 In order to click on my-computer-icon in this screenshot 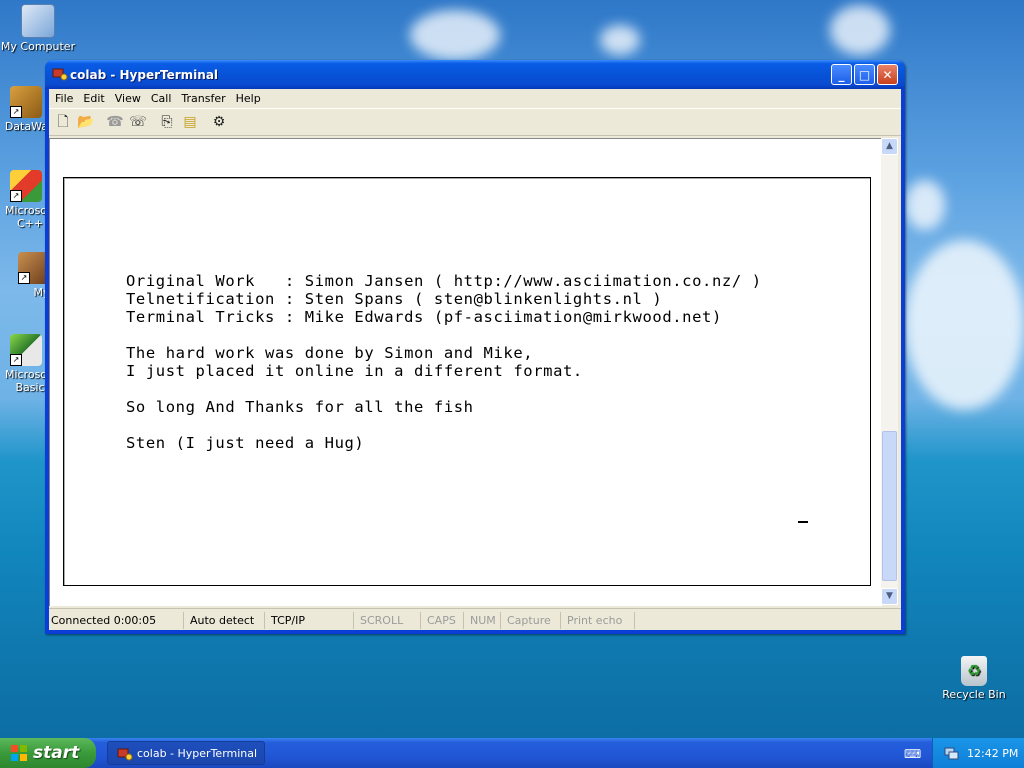, I will do `click(38, 21)`.